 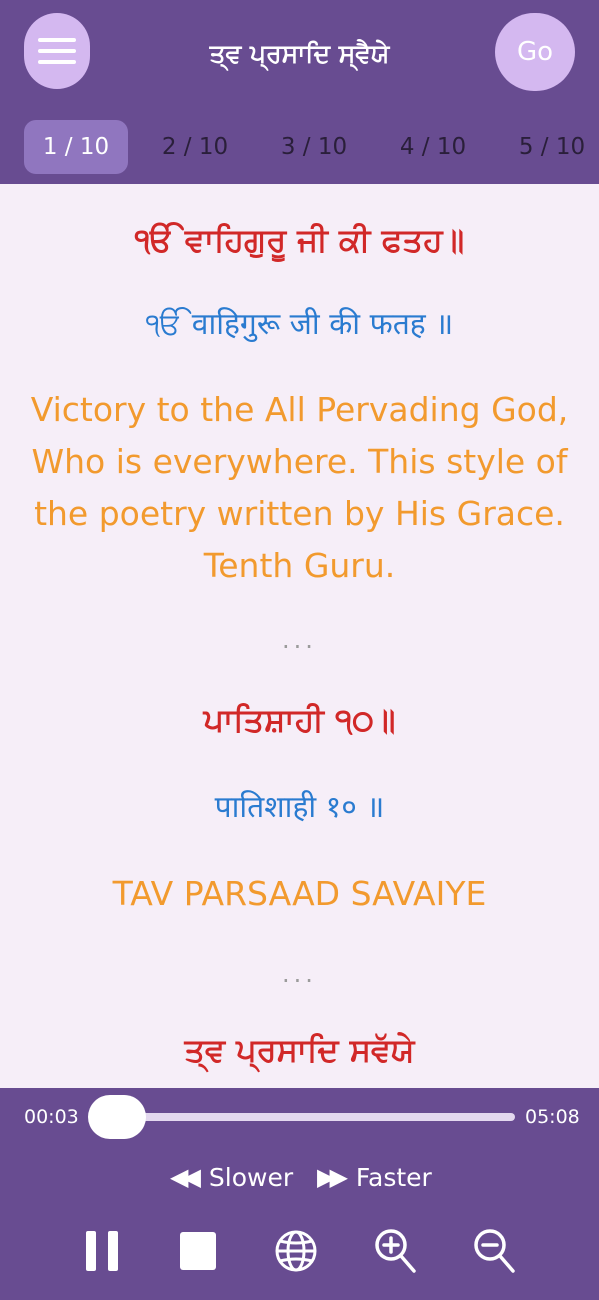 I want to click on faster-label: Faster, so click(x=393, y=1177).